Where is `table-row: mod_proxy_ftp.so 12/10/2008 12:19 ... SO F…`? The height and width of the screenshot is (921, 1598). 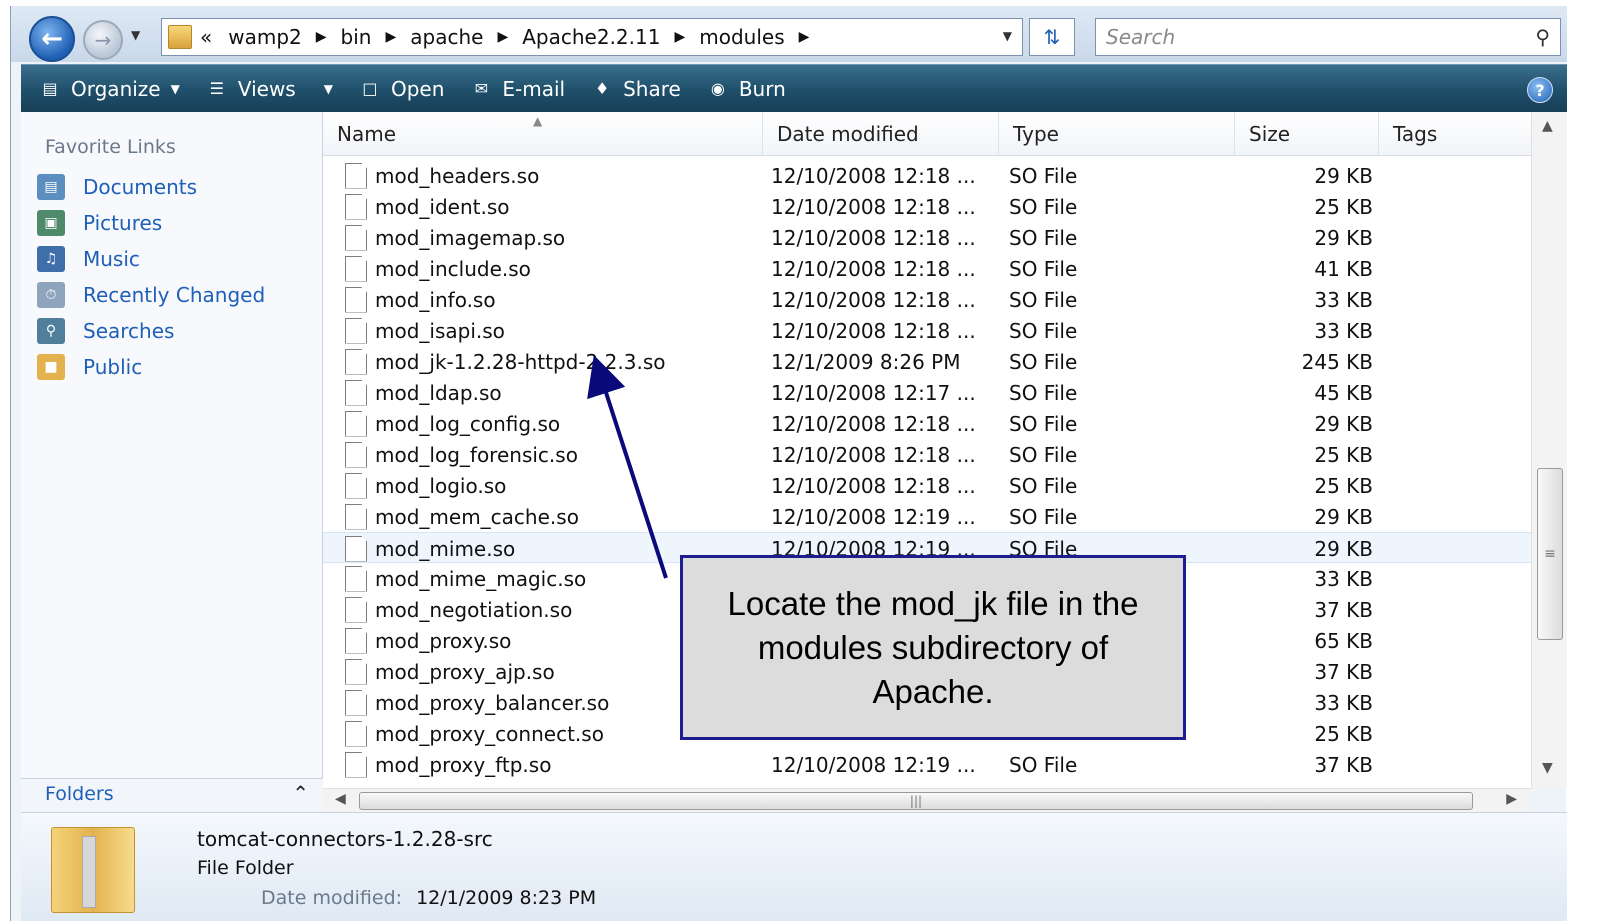
table-row: mod_proxy_ftp.so 12/10/2008 12:19 ... SO F… is located at coordinates (927, 764).